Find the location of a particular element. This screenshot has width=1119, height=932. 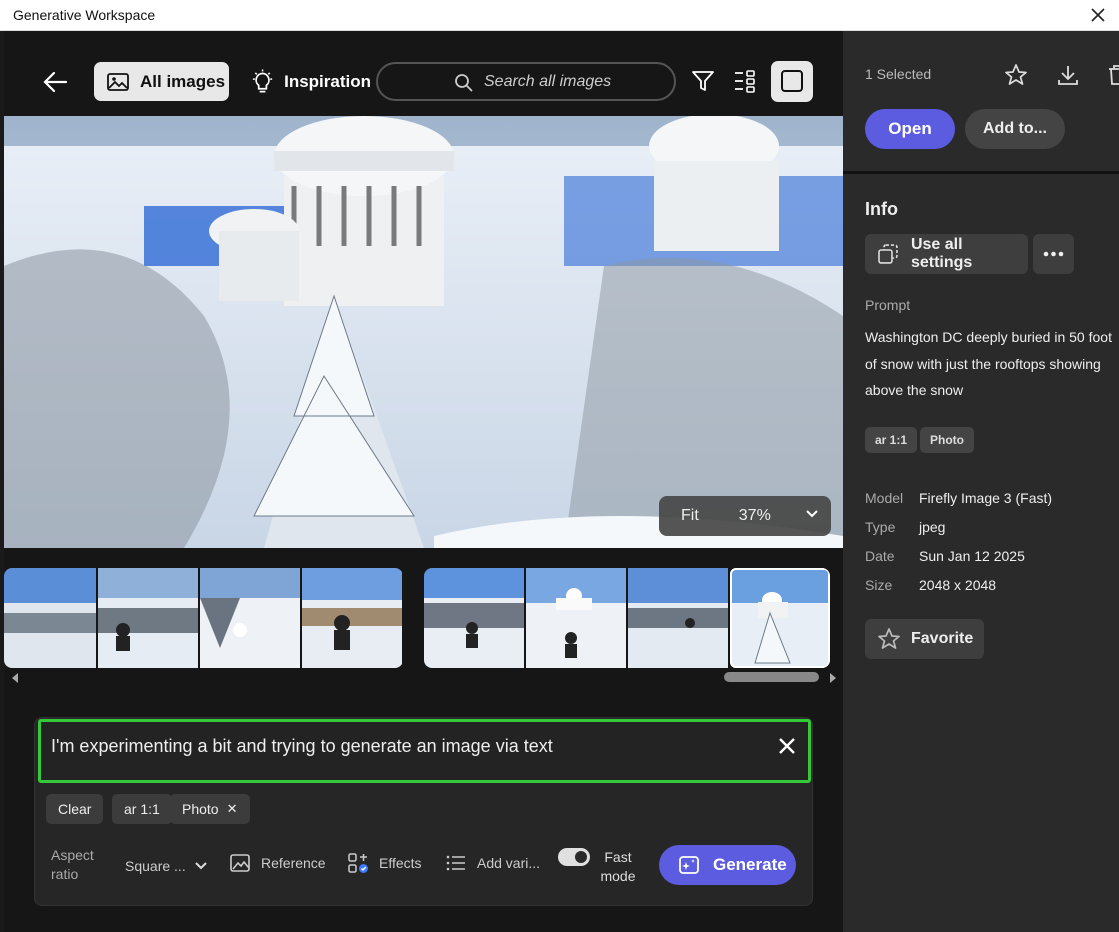

generate-label: Generate is located at coordinates (750, 864).